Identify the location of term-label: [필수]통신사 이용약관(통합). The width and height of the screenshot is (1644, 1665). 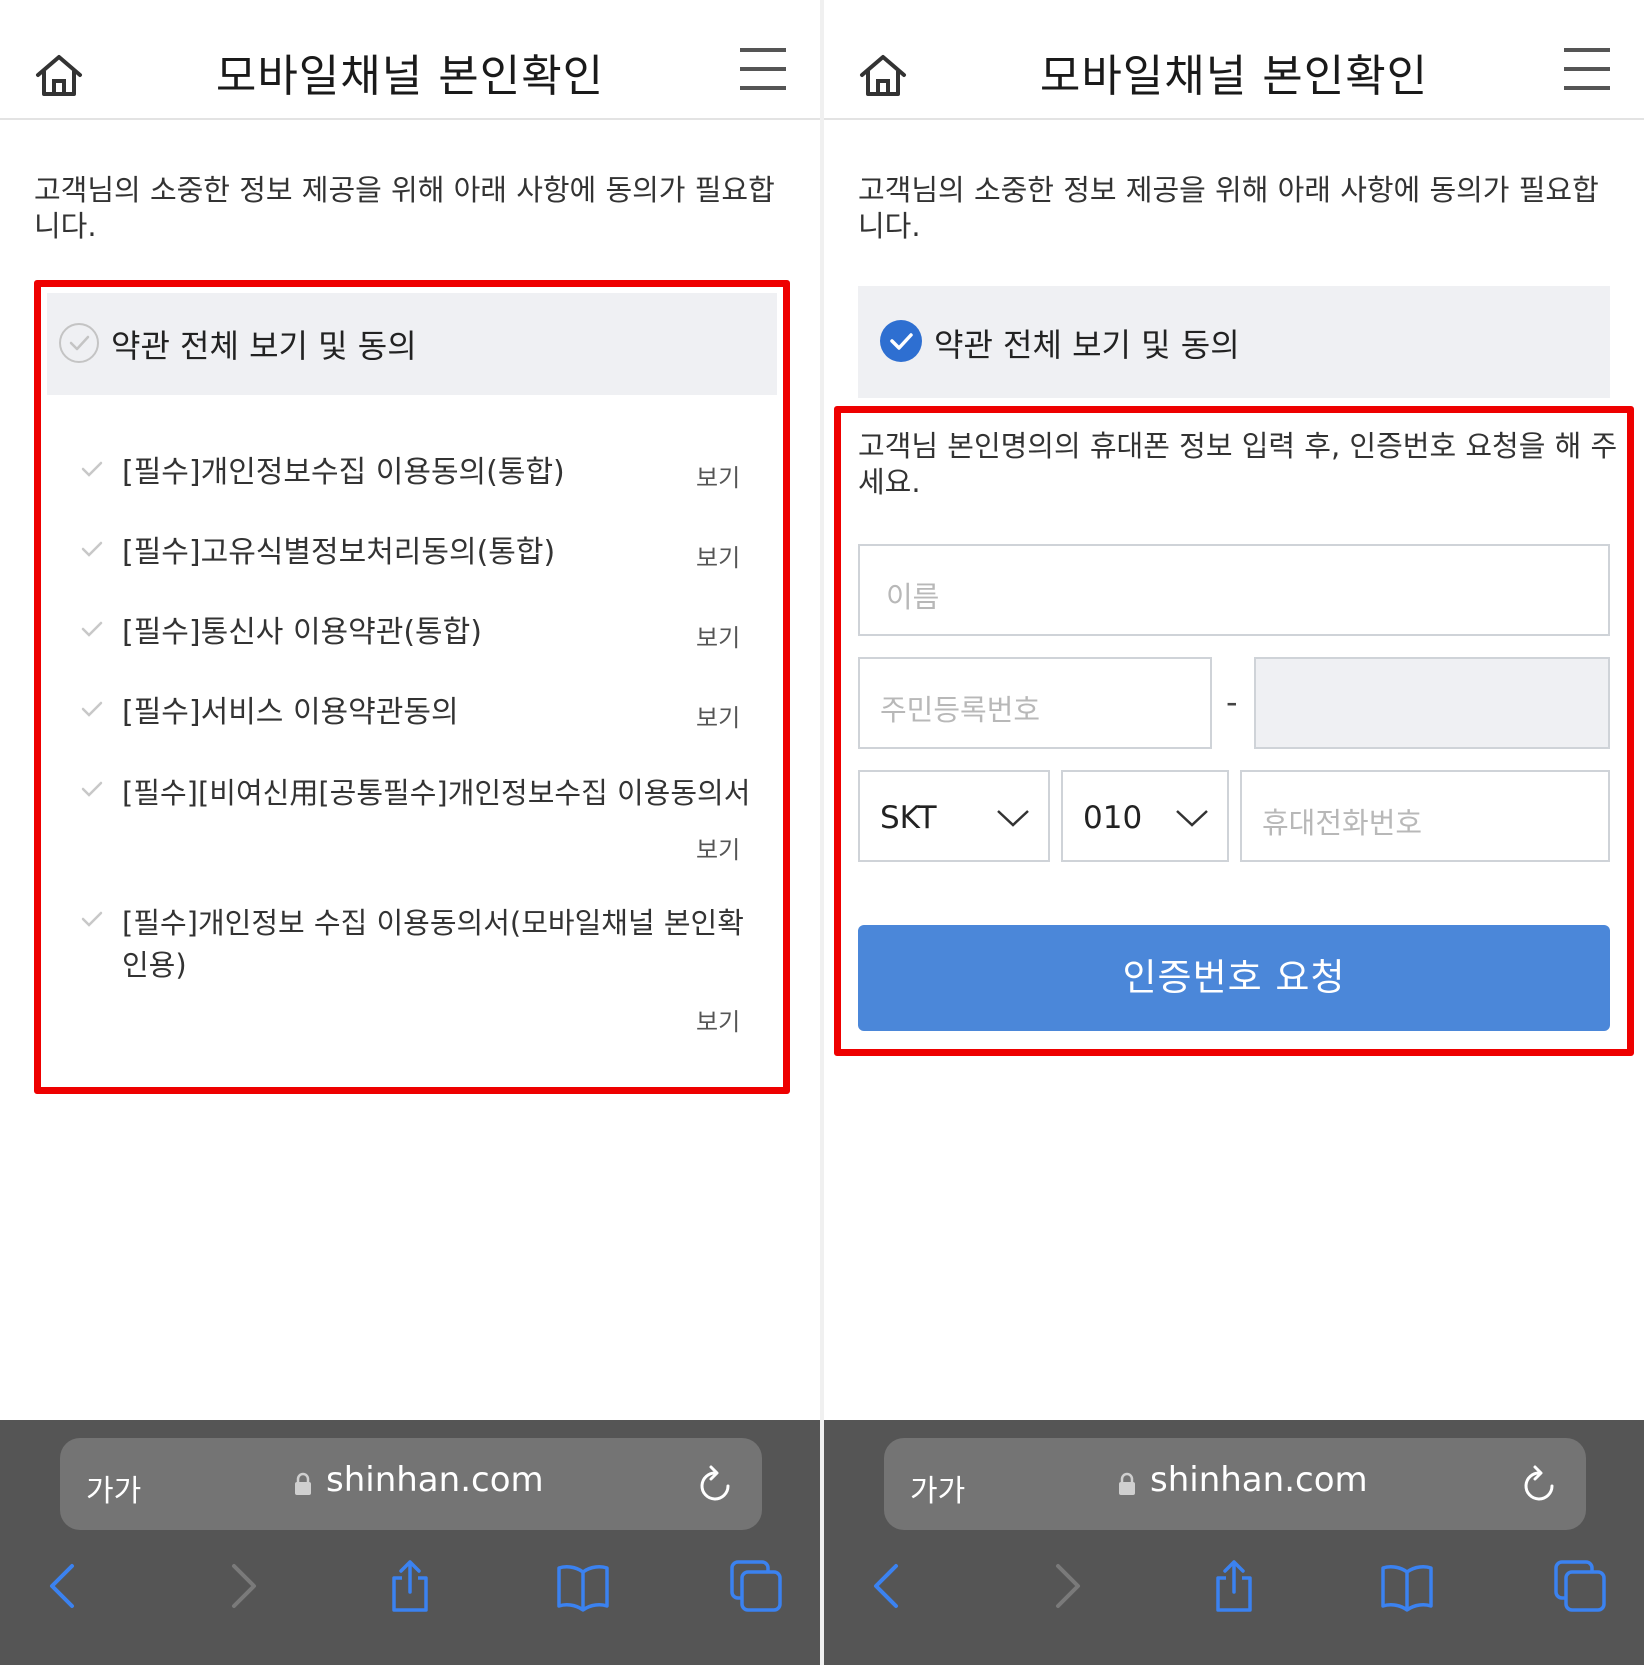
(302, 632).